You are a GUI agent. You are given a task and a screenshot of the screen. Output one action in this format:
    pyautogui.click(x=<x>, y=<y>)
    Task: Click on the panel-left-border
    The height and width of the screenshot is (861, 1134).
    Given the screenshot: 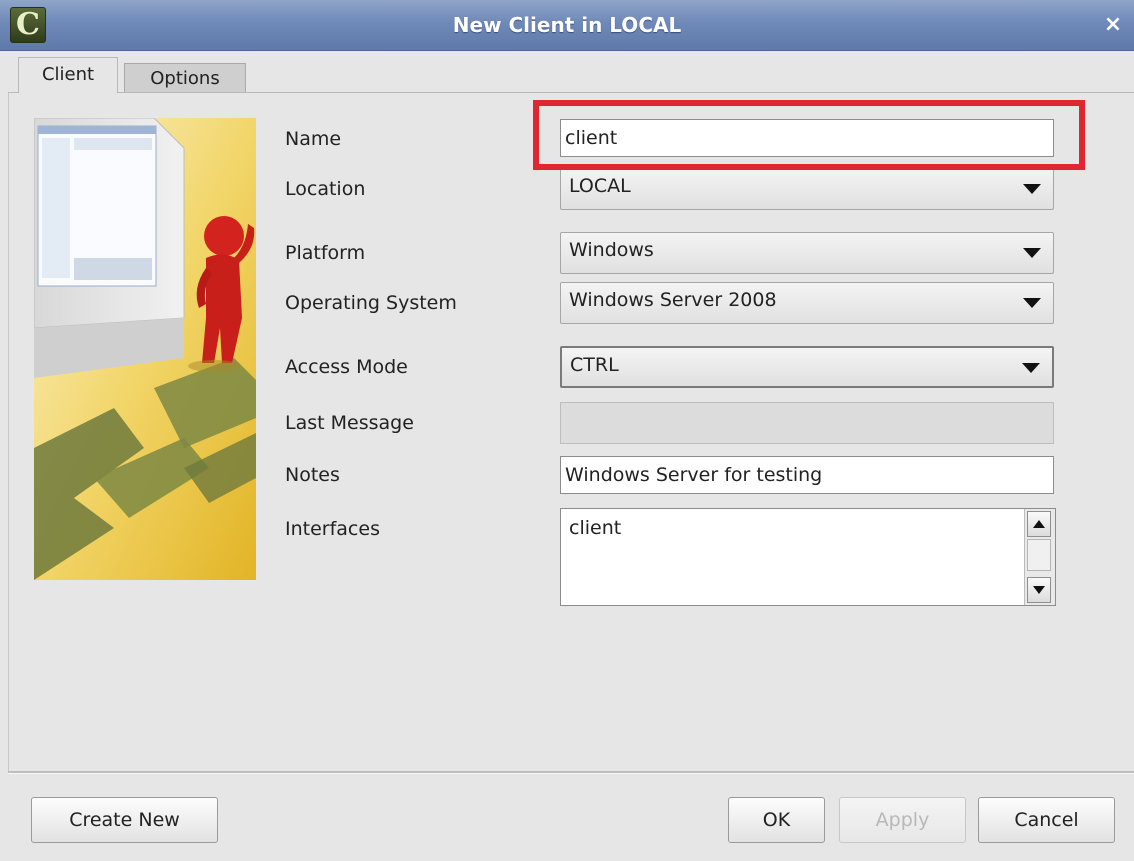 What is the action you would take?
    pyautogui.click(x=8, y=433)
    